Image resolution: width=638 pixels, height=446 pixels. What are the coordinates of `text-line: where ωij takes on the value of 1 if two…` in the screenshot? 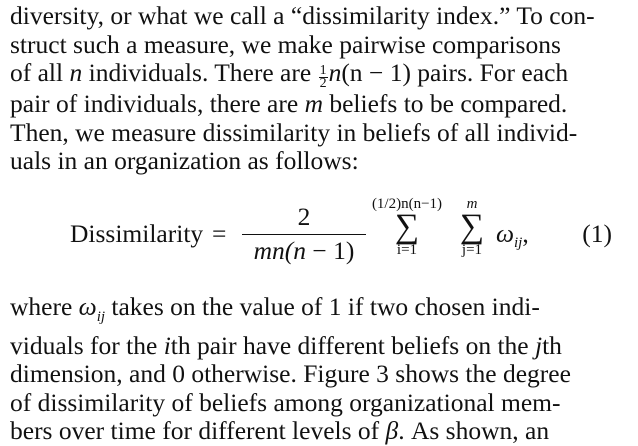 It's located at (275, 309).